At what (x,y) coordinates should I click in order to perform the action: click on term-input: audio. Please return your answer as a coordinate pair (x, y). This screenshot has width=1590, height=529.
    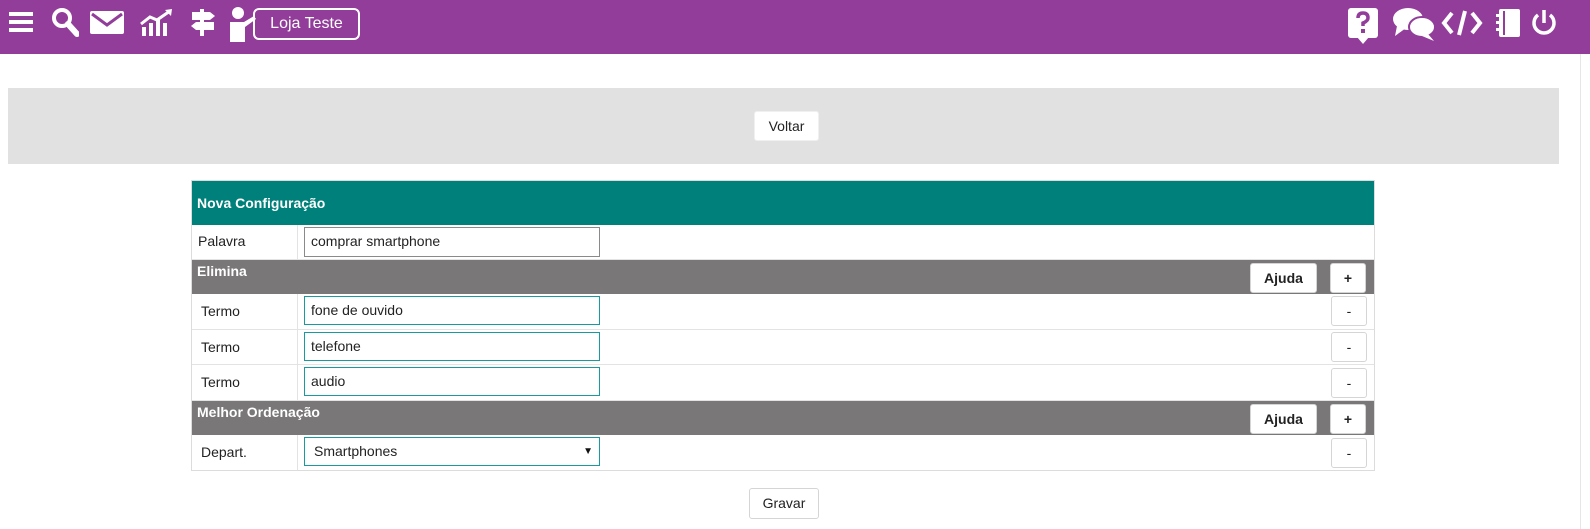
    Looking at the image, I should click on (452, 381).